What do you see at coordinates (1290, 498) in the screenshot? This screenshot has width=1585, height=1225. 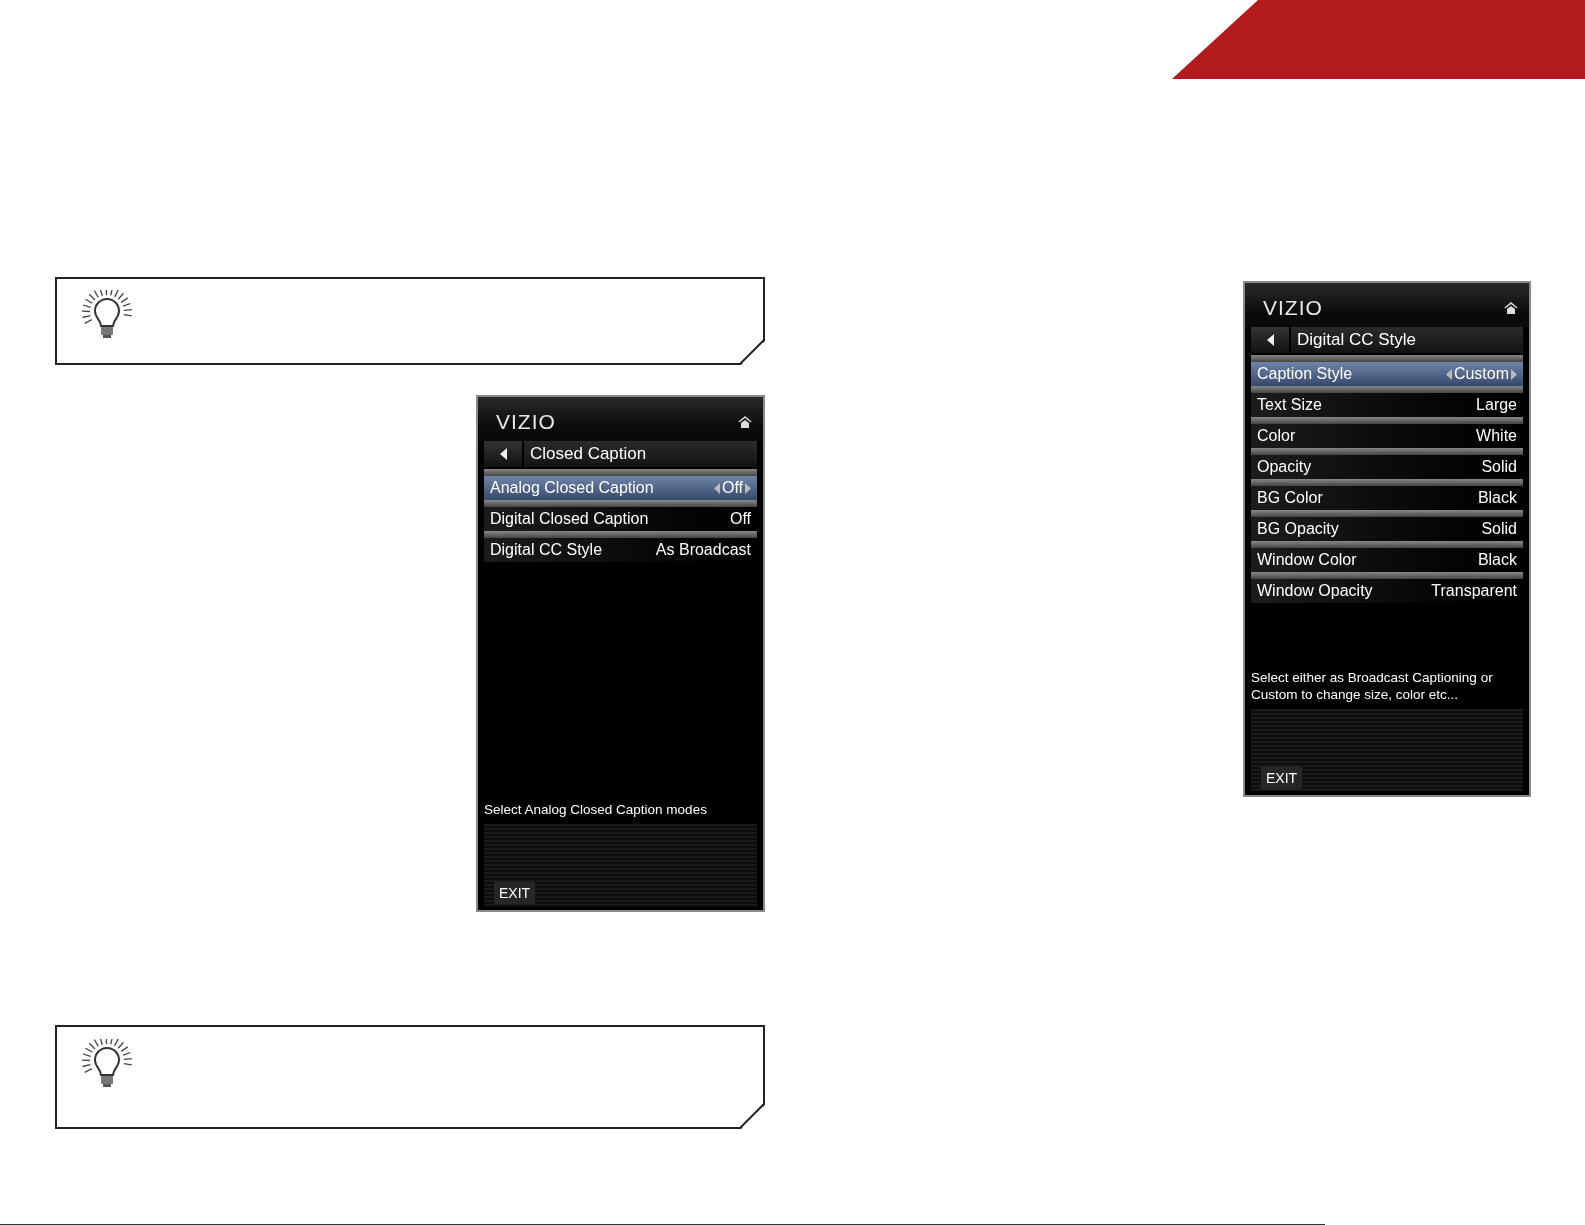 I see `menu-item-label: BG Color` at bounding box center [1290, 498].